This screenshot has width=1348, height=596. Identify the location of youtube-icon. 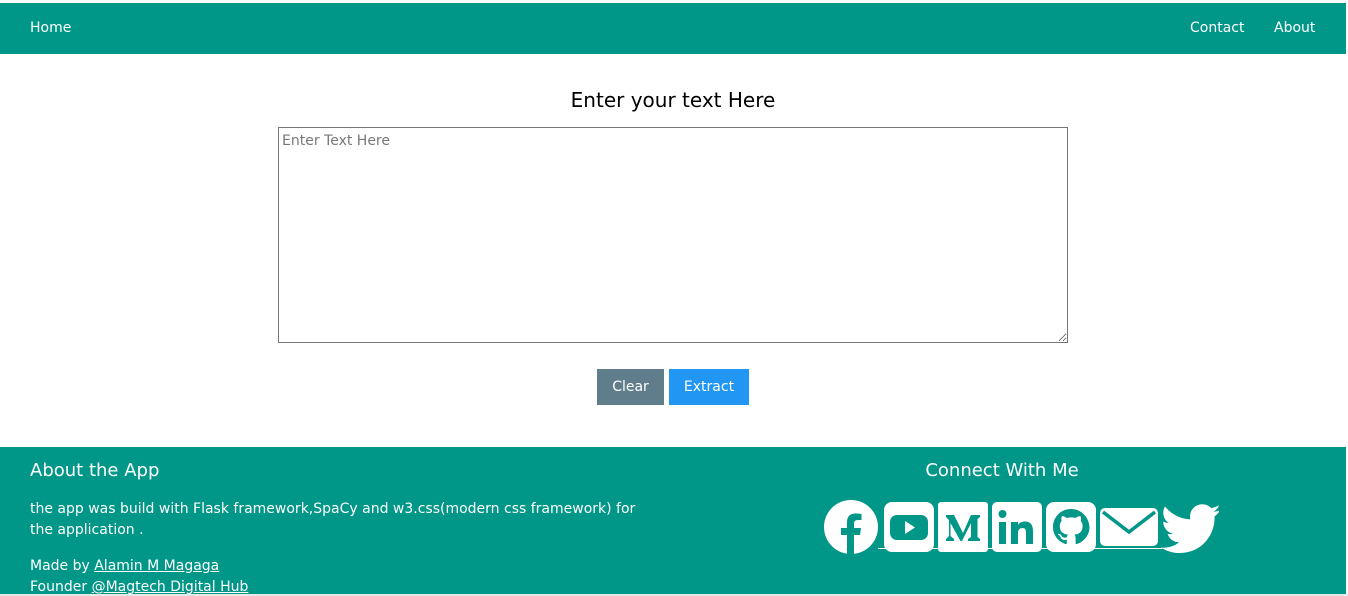
(909, 527).